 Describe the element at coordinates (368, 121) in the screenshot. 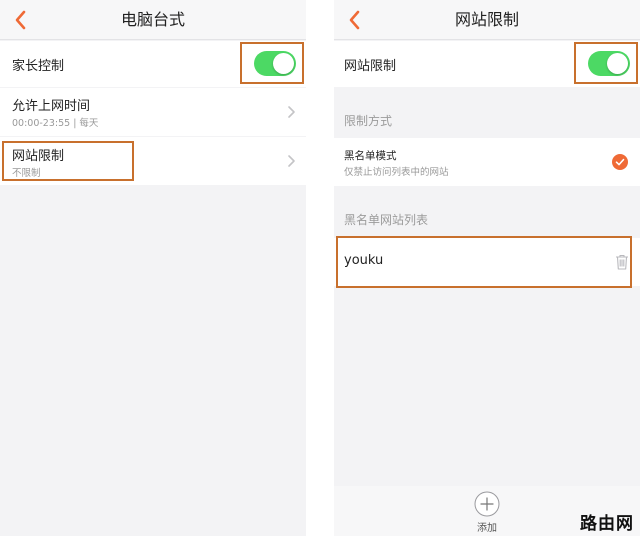

I see `section-header-method: 限制方式` at that location.